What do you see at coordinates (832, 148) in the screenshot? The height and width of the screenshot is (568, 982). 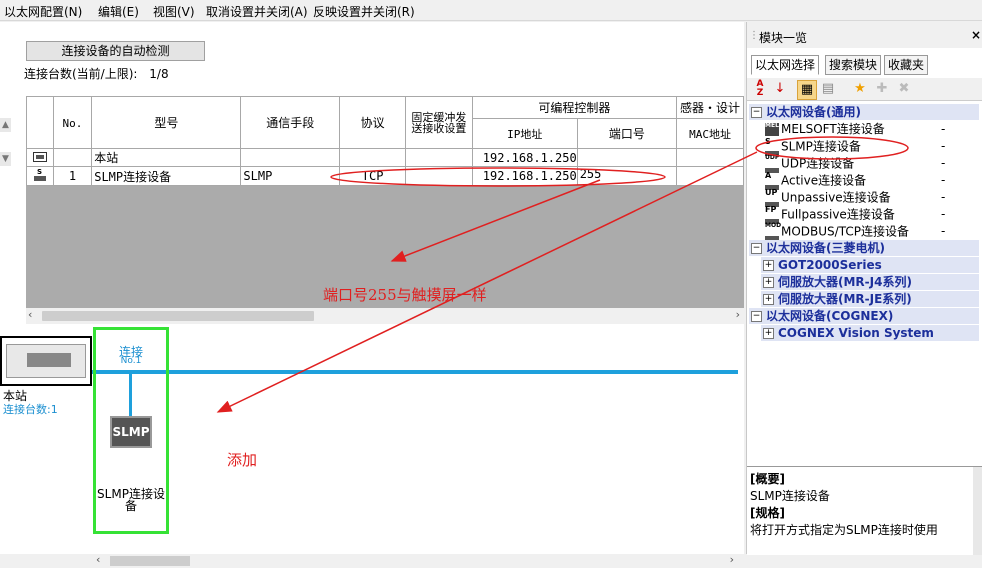 I see `annotation-ellipse-slmp` at bounding box center [832, 148].